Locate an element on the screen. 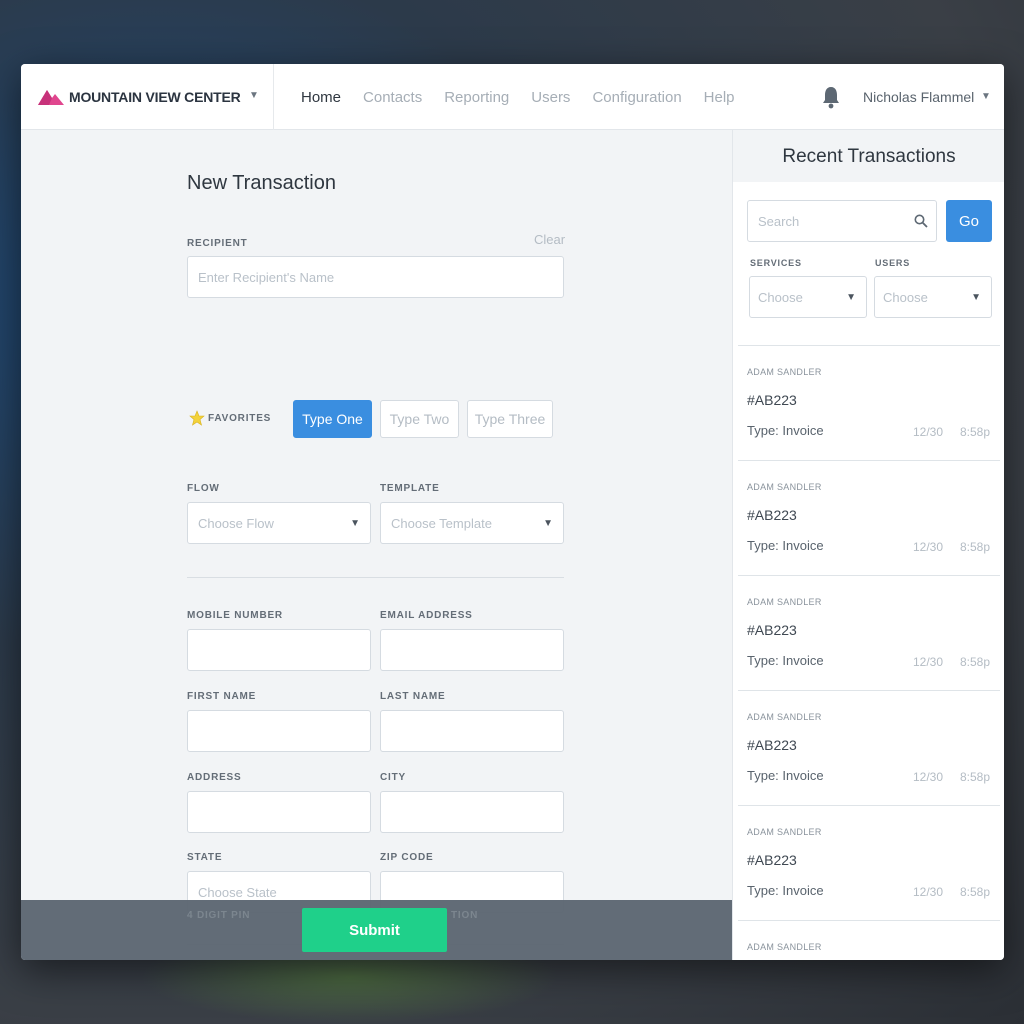 This screenshot has width=1024, height=1024. users-label: USERS is located at coordinates (893, 263).